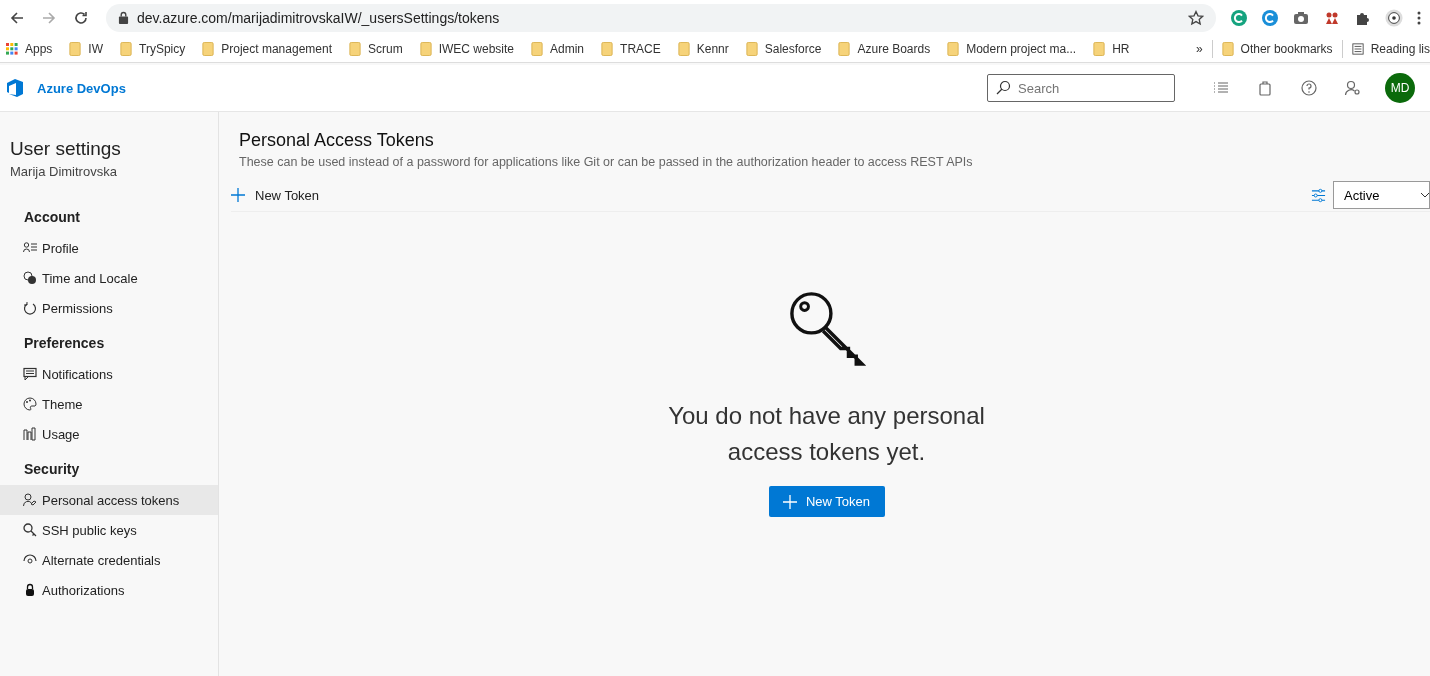 Image resolution: width=1430 pixels, height=676 pixels. Describe the element at coordinates (109, 530) in the screenshot. I see `sidebar-item: SSH public keys` at that location.